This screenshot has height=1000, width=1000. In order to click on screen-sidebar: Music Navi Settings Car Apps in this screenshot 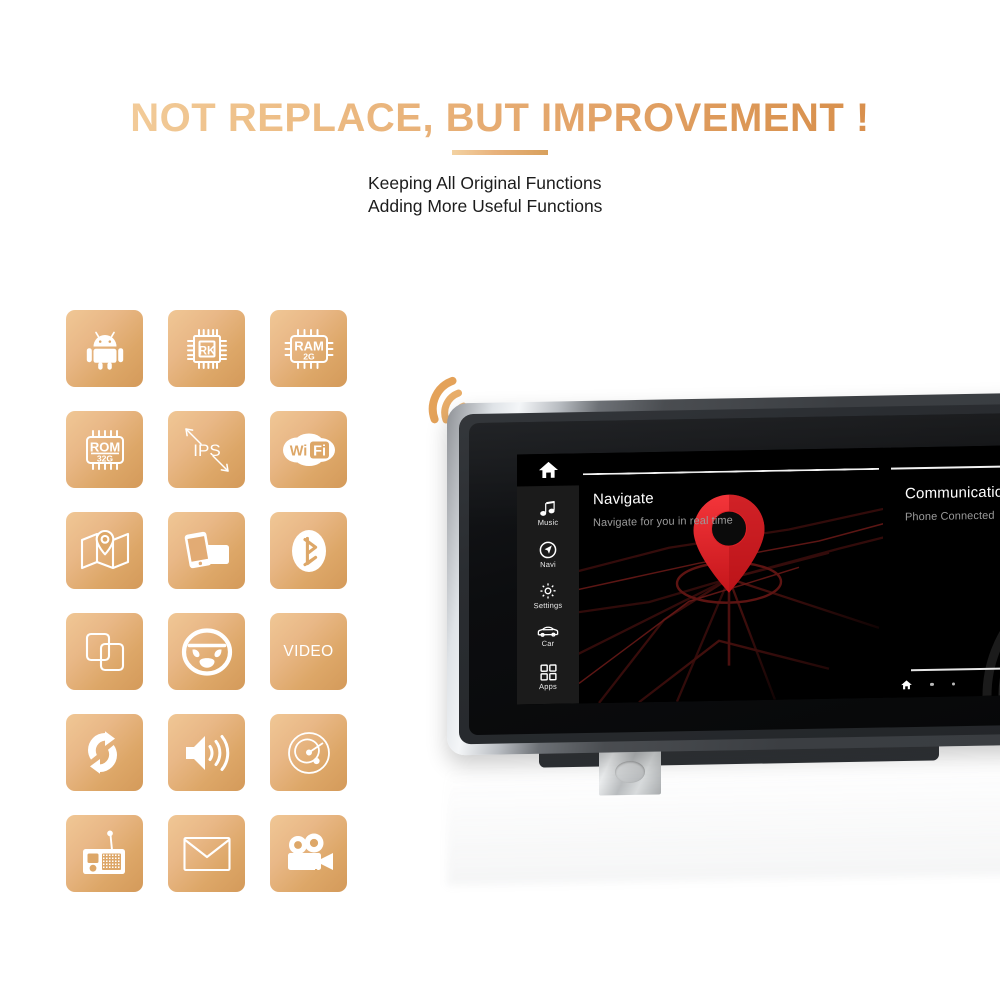, I will do `click(548, 579)`.